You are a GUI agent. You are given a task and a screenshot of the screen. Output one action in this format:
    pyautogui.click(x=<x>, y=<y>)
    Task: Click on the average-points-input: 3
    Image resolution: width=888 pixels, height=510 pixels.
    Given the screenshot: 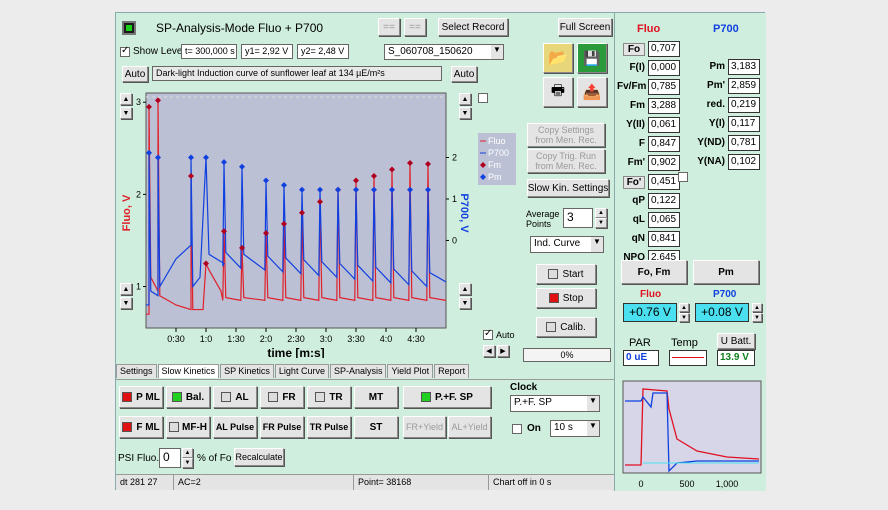 What is the action you would take?
    pyautogui.click(x=578, y=218)
    